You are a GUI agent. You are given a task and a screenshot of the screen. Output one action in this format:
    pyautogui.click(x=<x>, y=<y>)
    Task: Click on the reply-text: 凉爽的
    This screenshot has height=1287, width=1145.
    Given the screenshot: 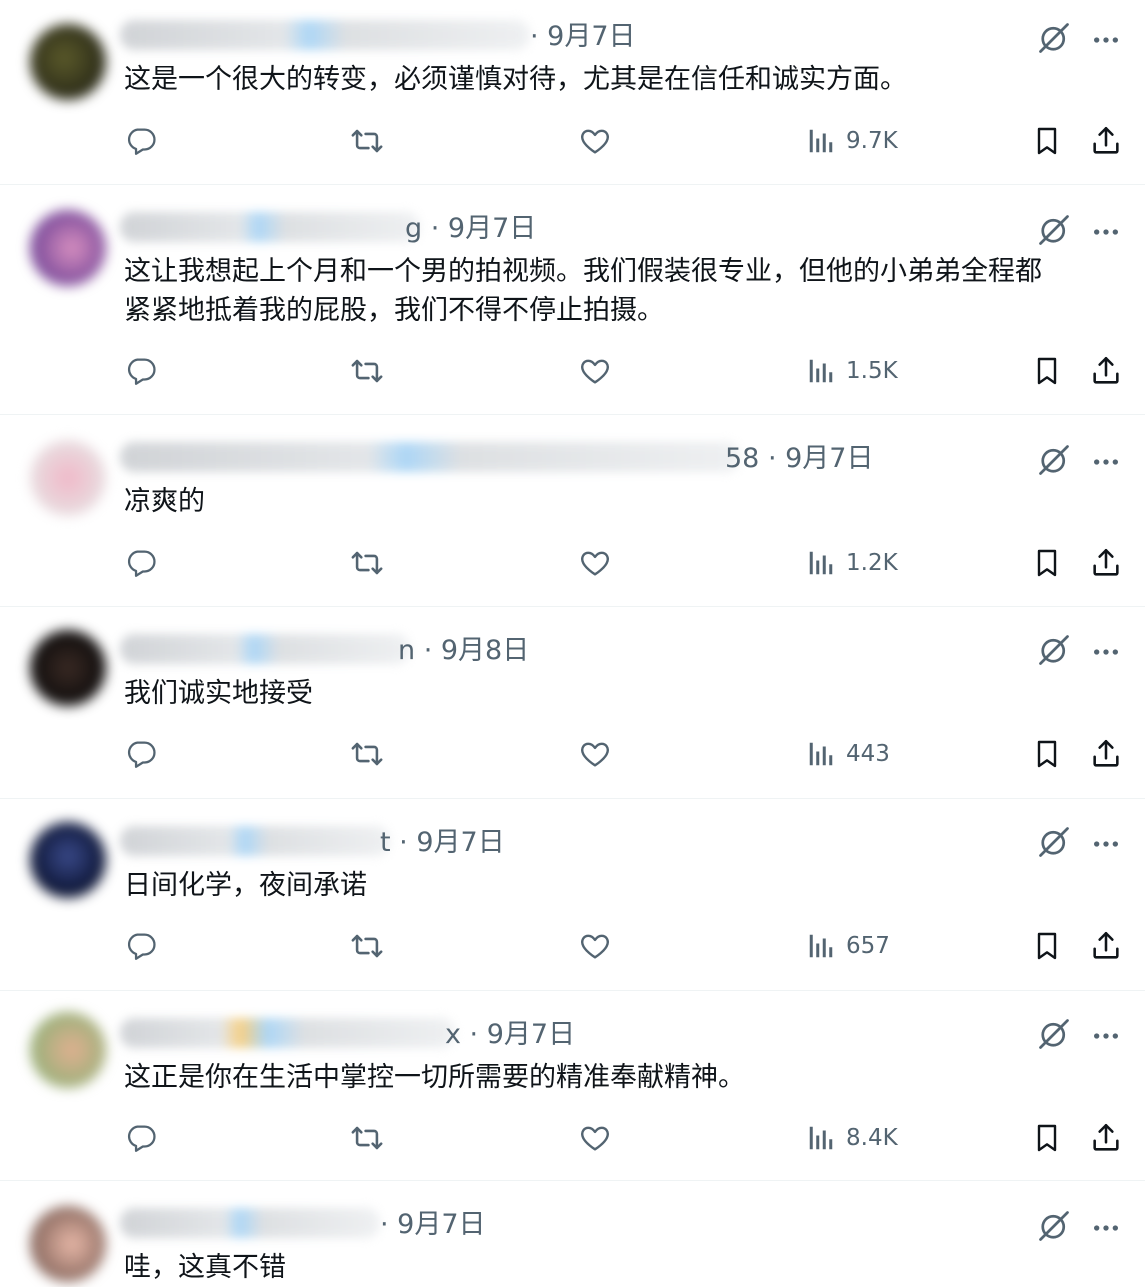 What is the action you would take?
    pyautogui.click(x=164, y=501)
    